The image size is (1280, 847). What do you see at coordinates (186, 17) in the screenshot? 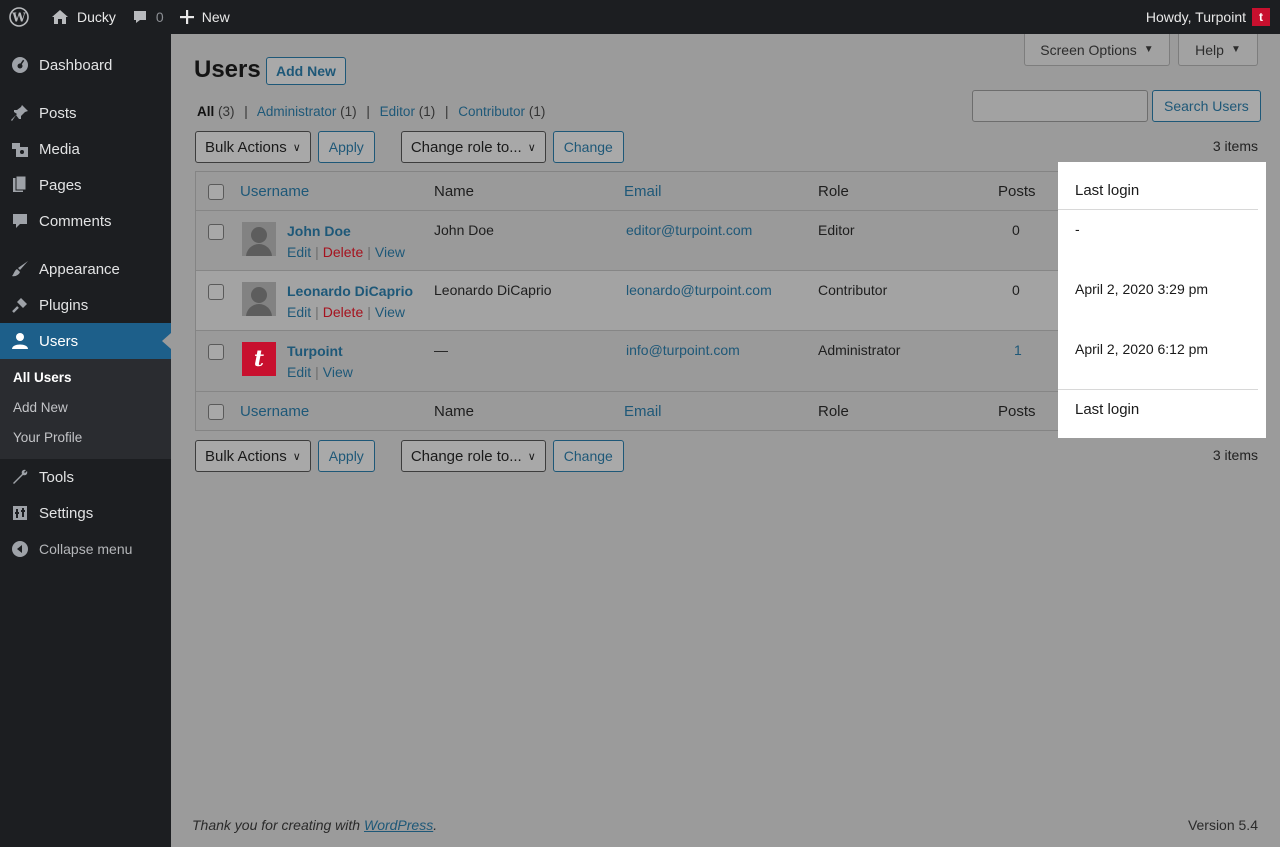
I see `plus-icon` at bounding box center [186, 17].